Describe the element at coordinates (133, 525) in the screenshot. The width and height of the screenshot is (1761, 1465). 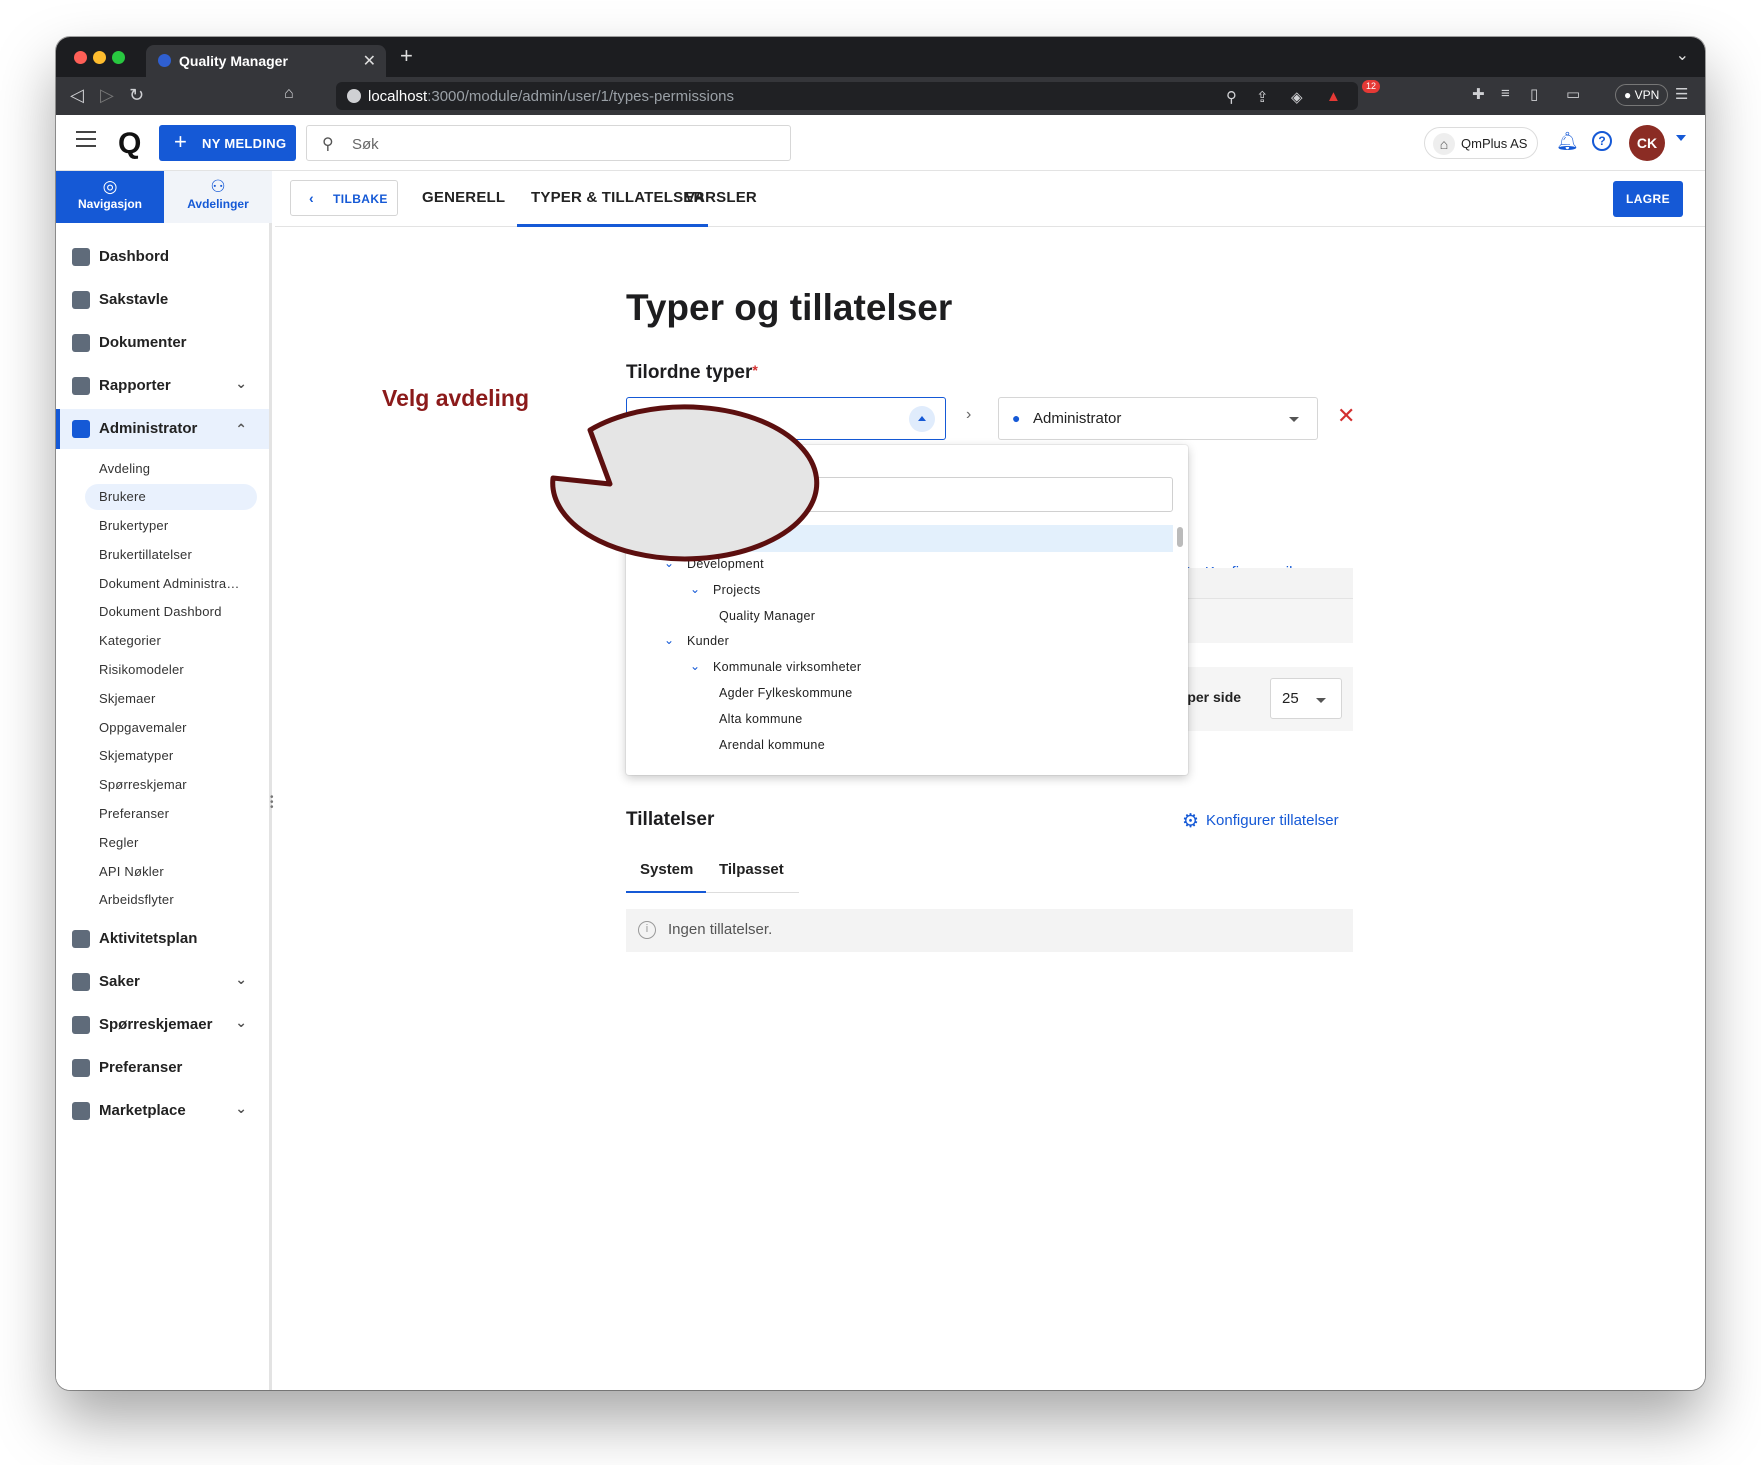
I see `admin-subitem: Brukertyper` at that location.